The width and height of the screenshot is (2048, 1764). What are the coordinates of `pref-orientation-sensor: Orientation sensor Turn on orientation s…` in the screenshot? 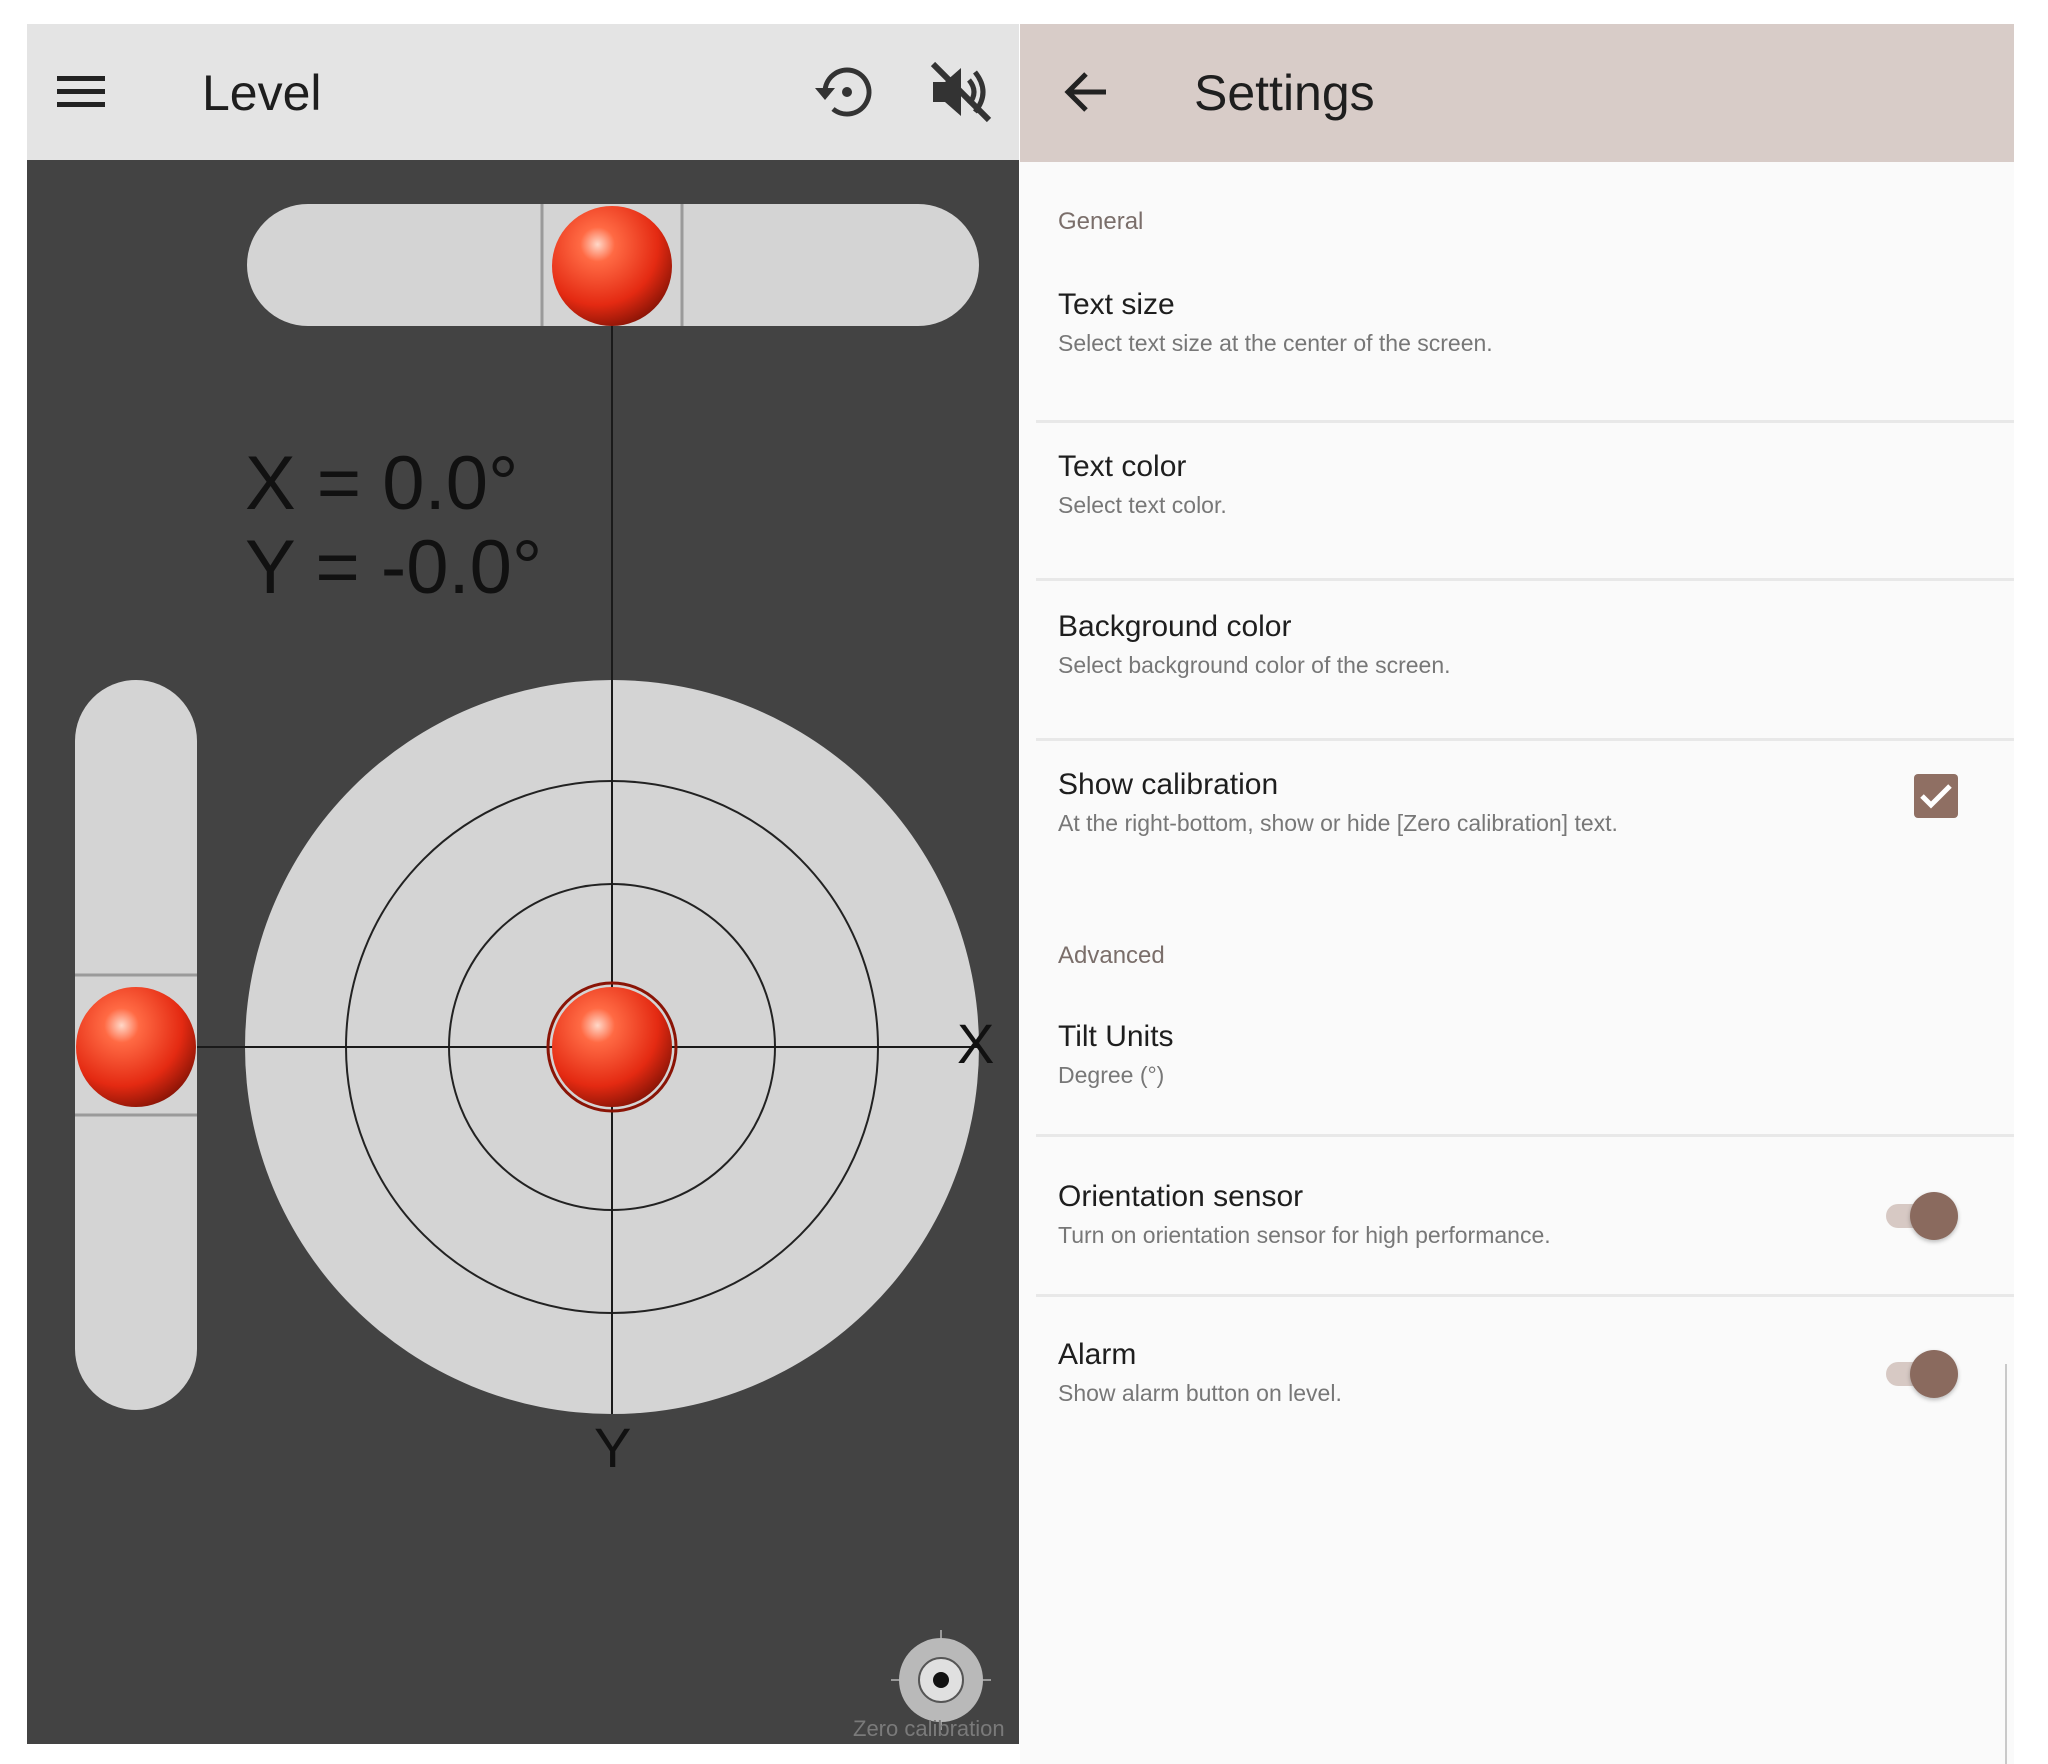 It's located at (1517, 1230).